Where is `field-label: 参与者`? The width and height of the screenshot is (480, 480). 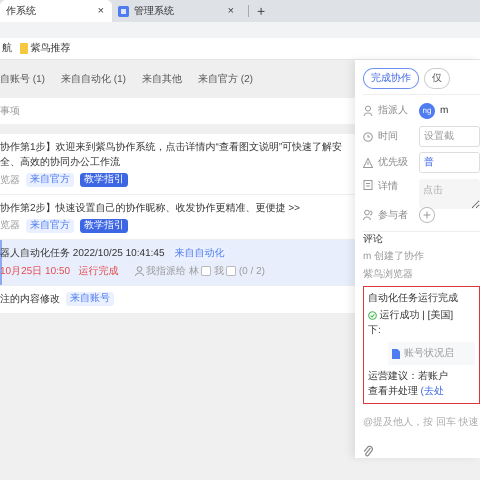
field-label: 参与者 is located at coordinates (393, 215).